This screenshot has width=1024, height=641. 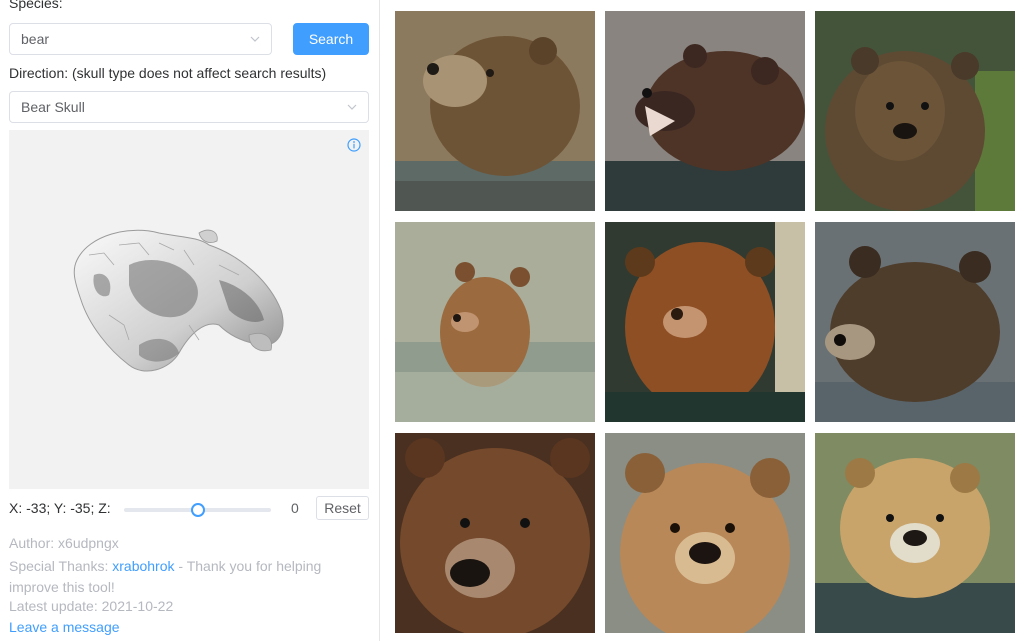 What do you see at coordinates (64, 543) in the screenshot?
I see `author-text: Author: x6udpngx` at bounding box center [64, 543].